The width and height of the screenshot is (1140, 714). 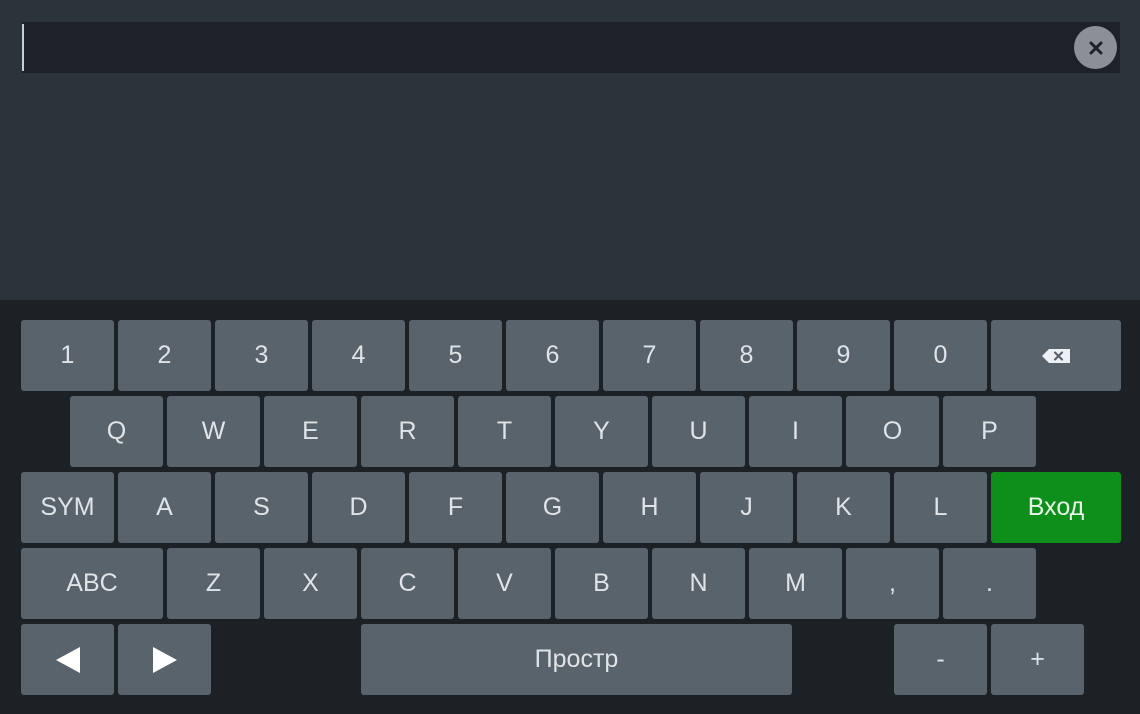 I want to click on key-y: Y, so click(x=601, y=431).